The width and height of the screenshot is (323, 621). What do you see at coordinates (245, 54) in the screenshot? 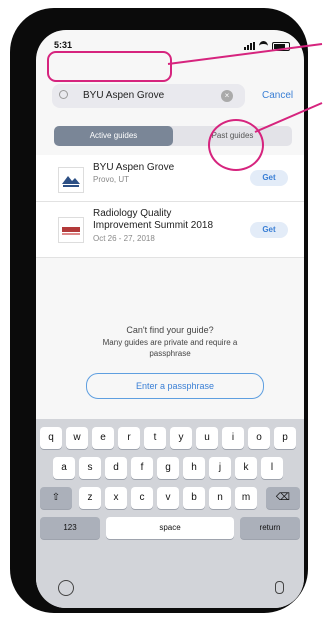
I see `search-callout-line` at bounding box center [245, 54].